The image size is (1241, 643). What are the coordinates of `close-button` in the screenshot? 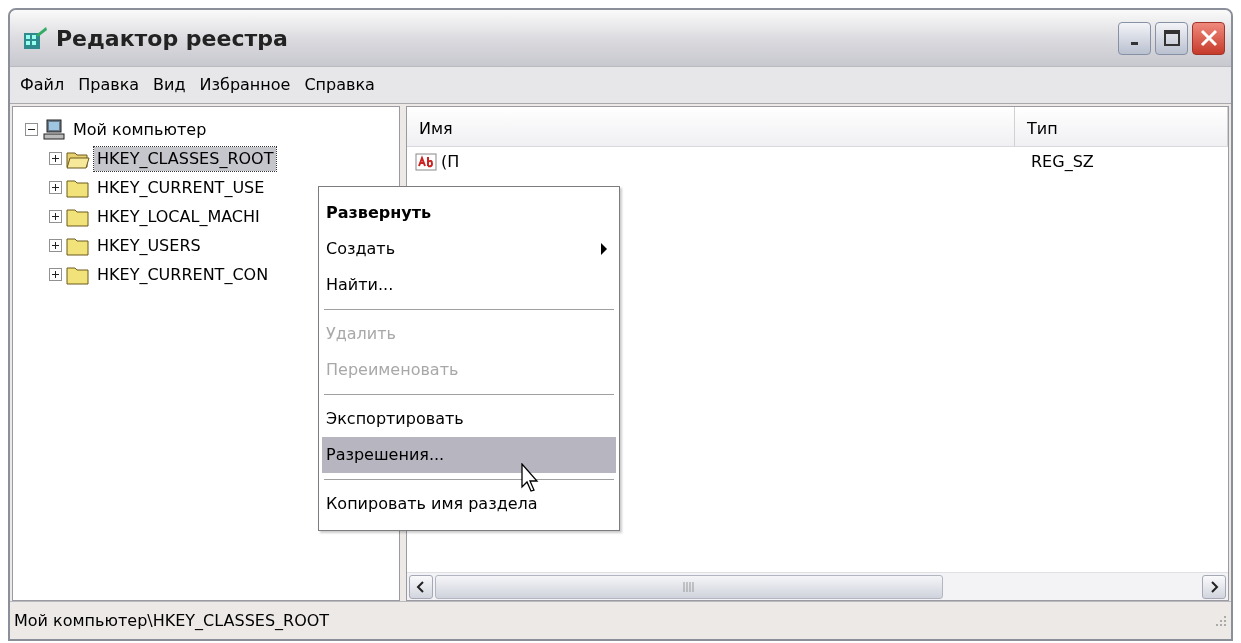 It's located at (1208, 38).